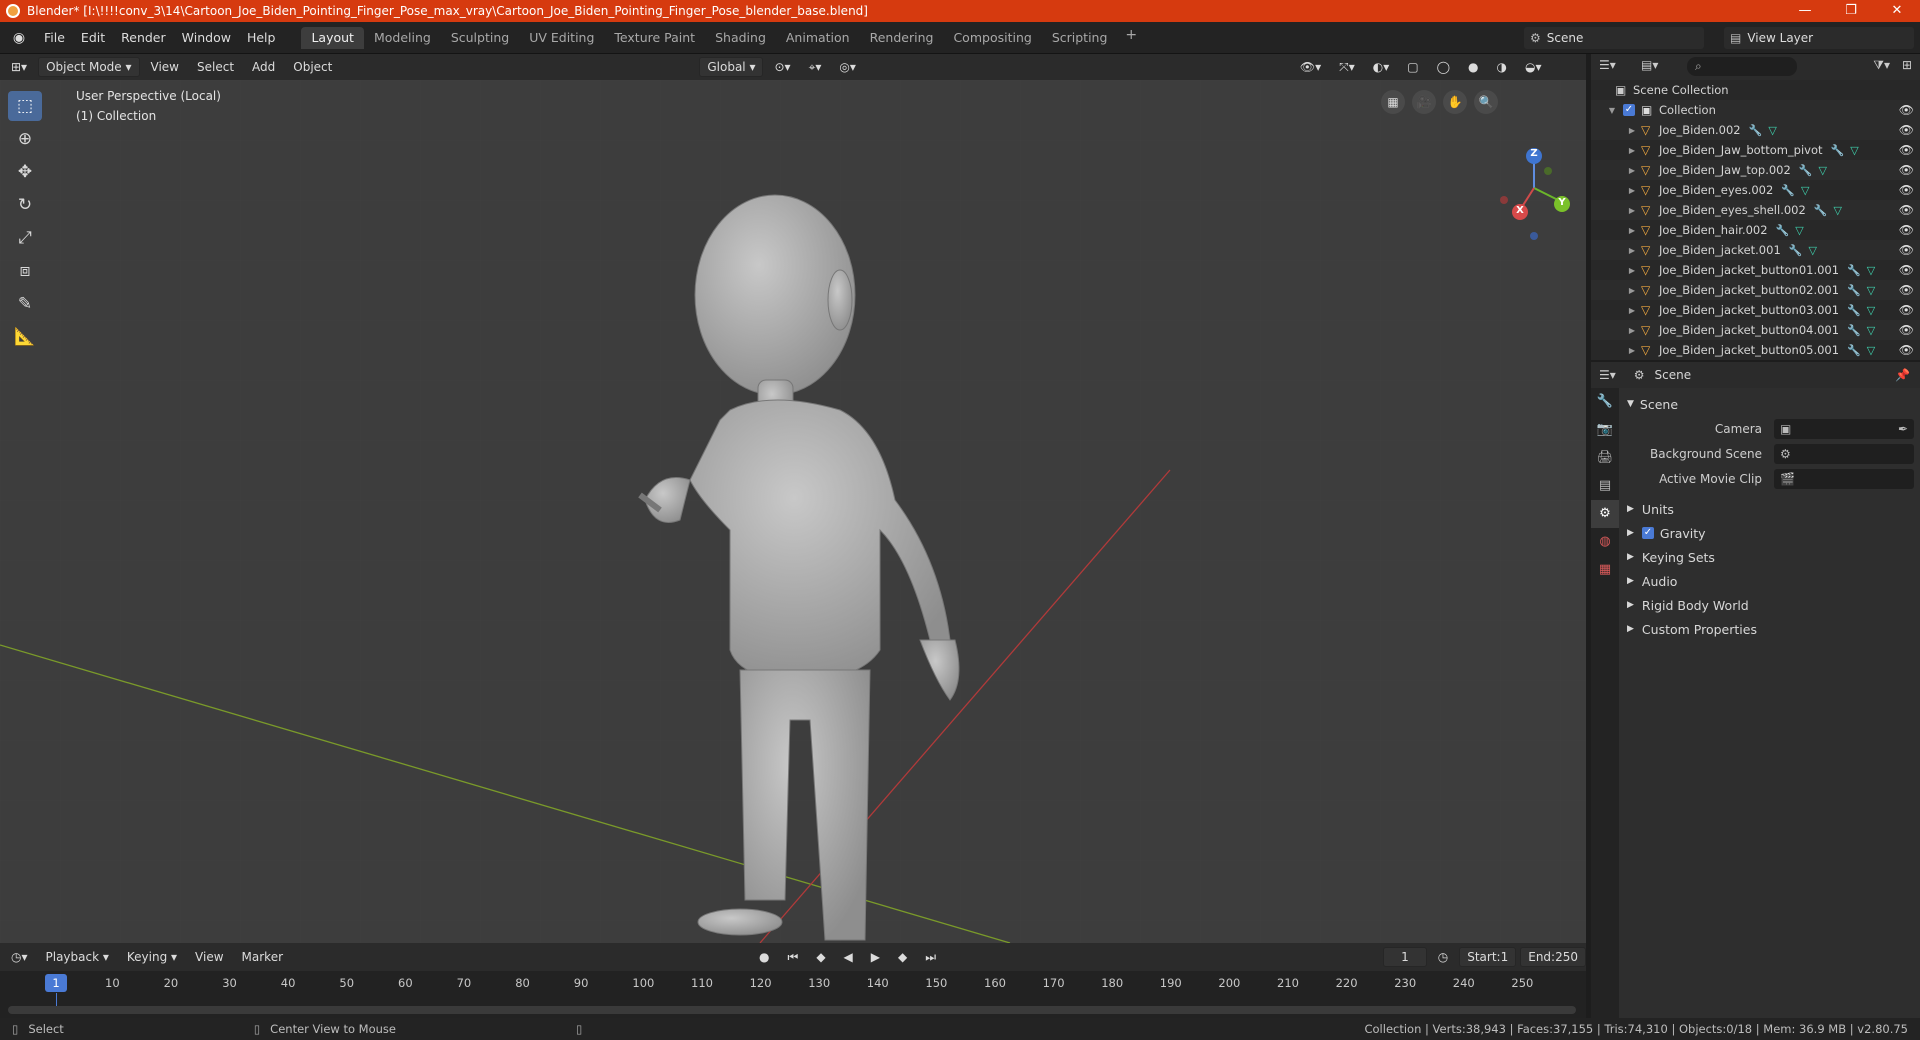 Image resolution: width=1920 pixels, height=1040 pixels. I want to click on menu-edit: Edit, so click(93, 38).